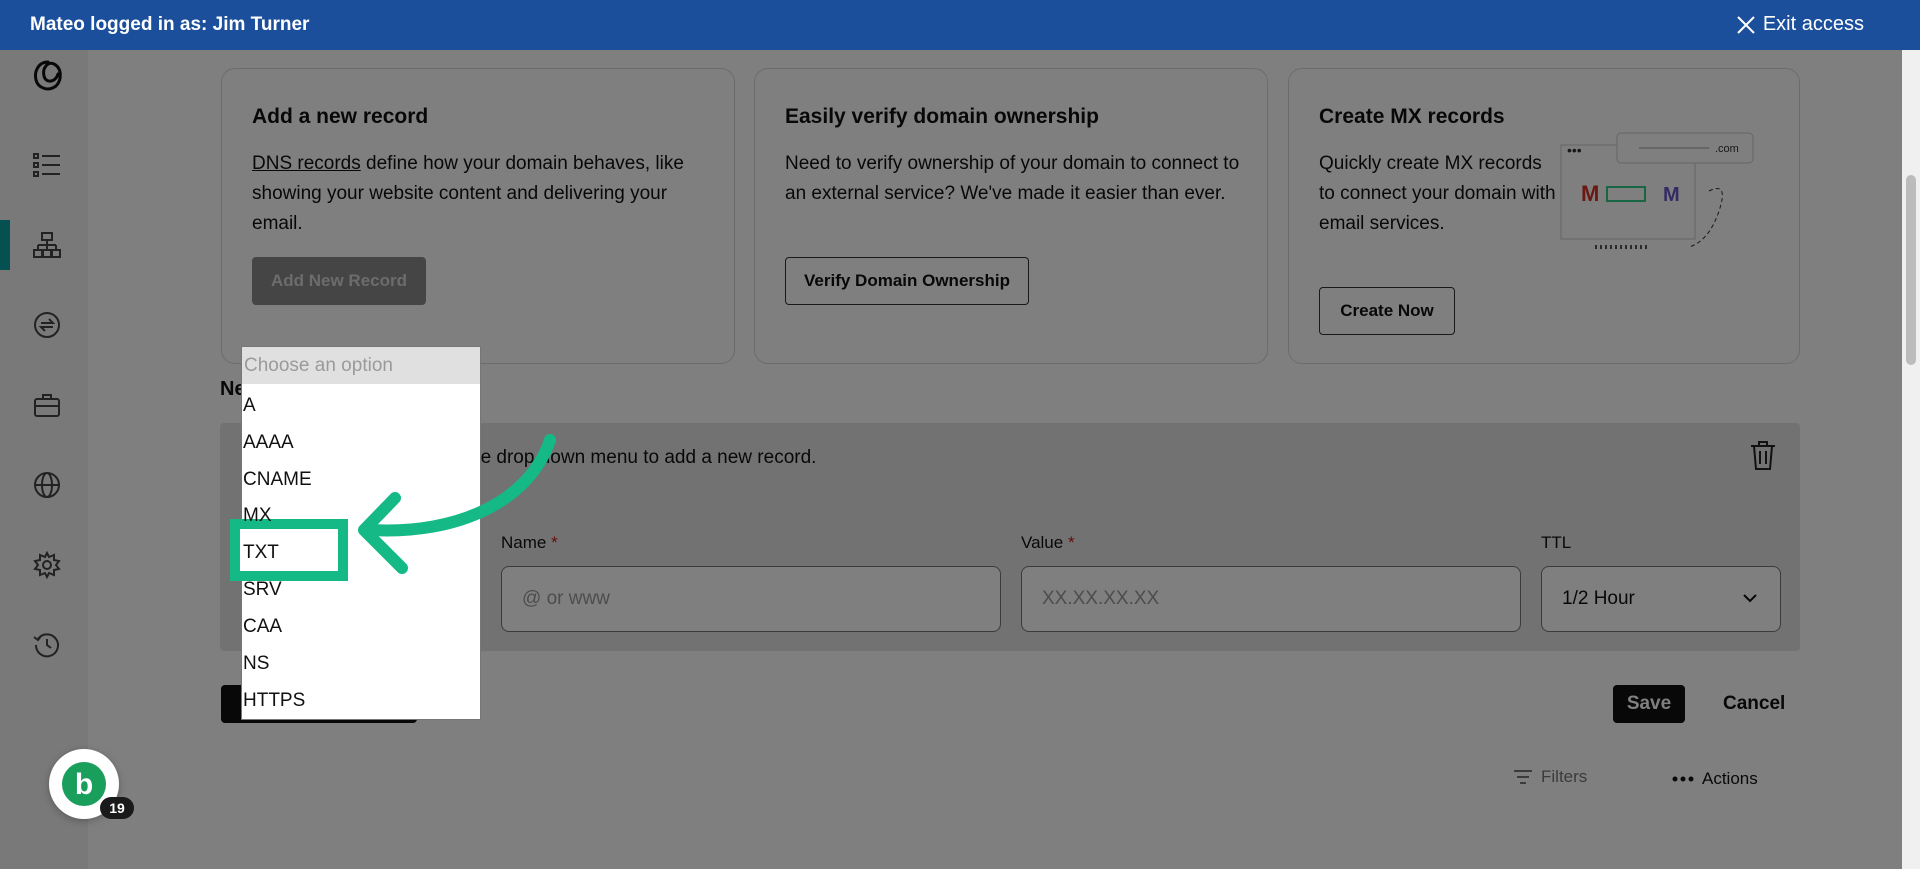 Image resolution: width=1920 pixels, height=869 pixels. I want to click on assistant-logo-icon: b, so click(84, 784).